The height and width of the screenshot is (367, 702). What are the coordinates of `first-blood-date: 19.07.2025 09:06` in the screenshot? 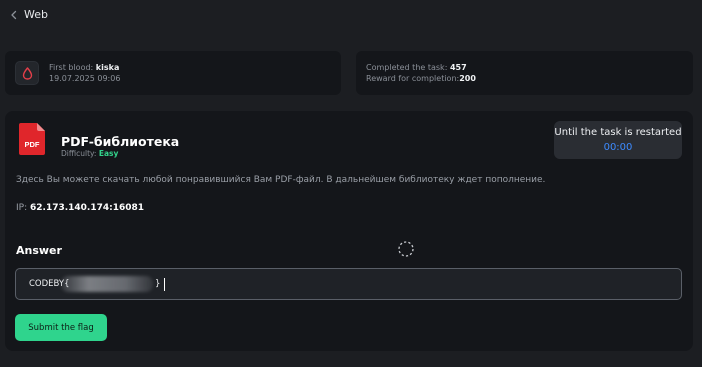 It's located at (85, 78).